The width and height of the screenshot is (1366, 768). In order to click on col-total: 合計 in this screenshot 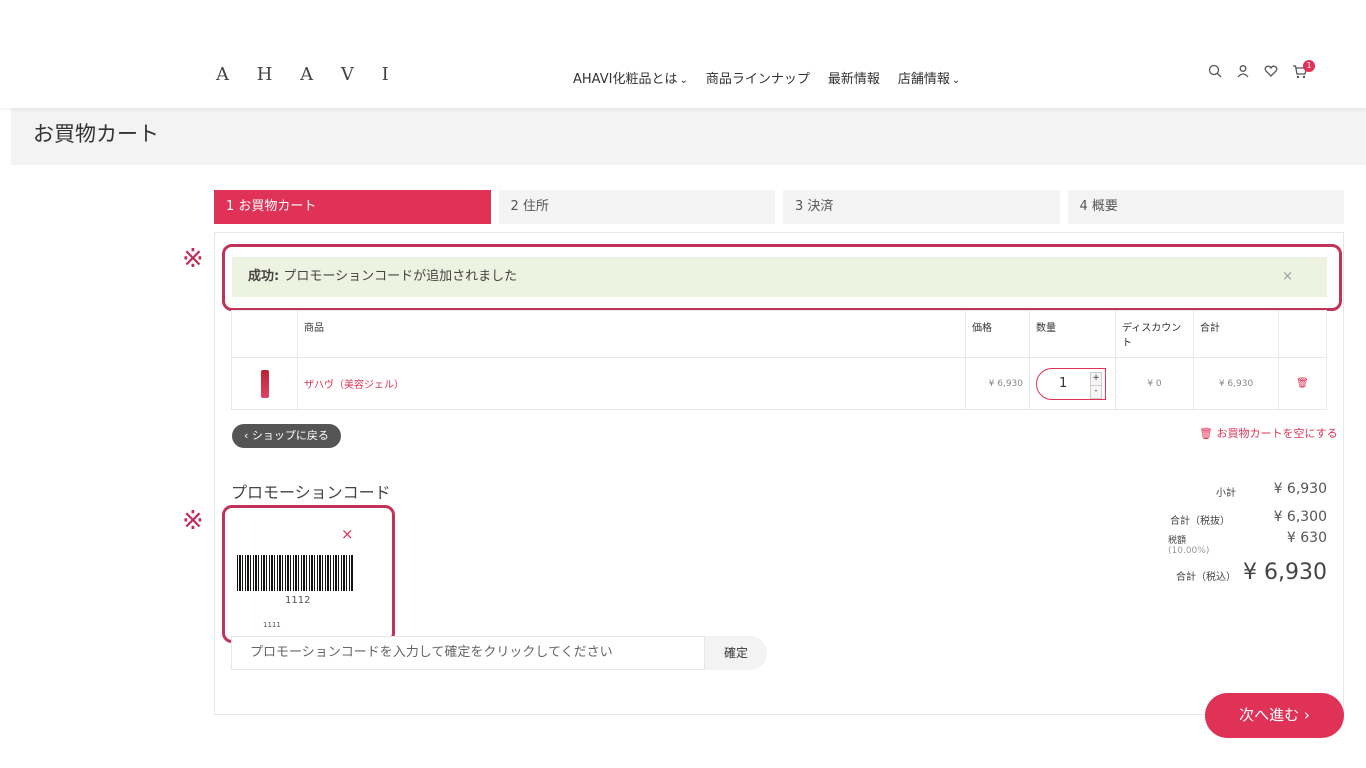, I will do `click(1236, 334)`.